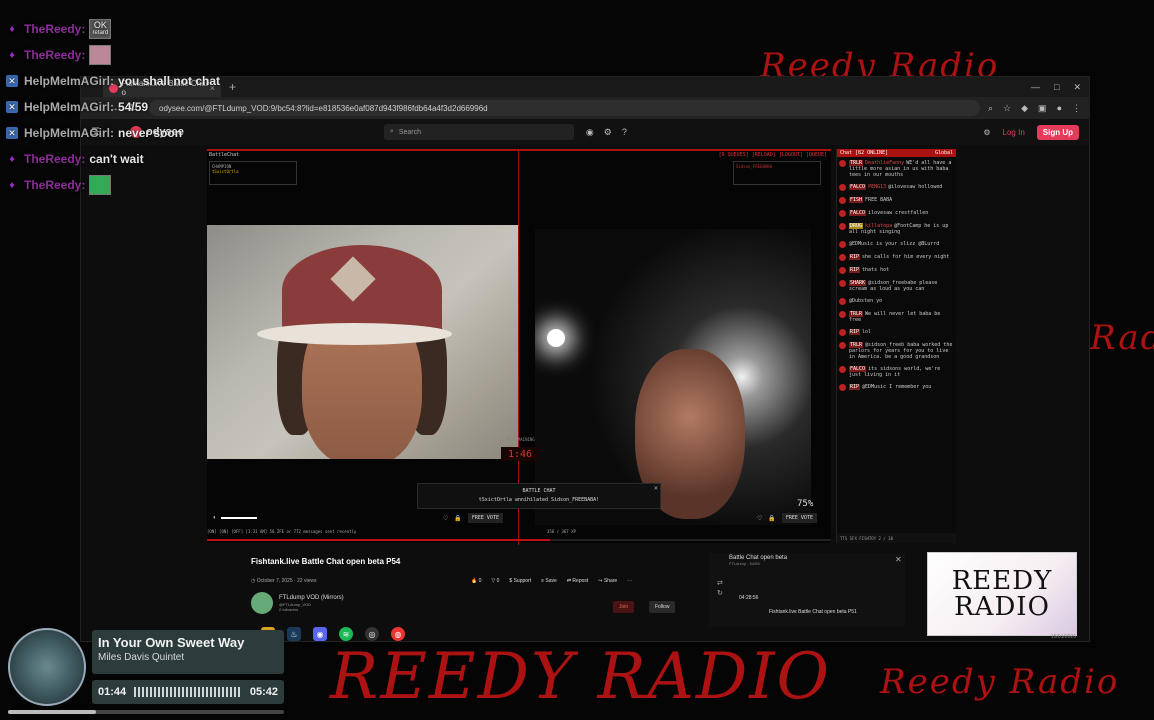 The image size is (1154, 720). Describe the element at coordinates (169, 81) in the screenshot. I see `stream-chat-message: you shall not chat` at that location.